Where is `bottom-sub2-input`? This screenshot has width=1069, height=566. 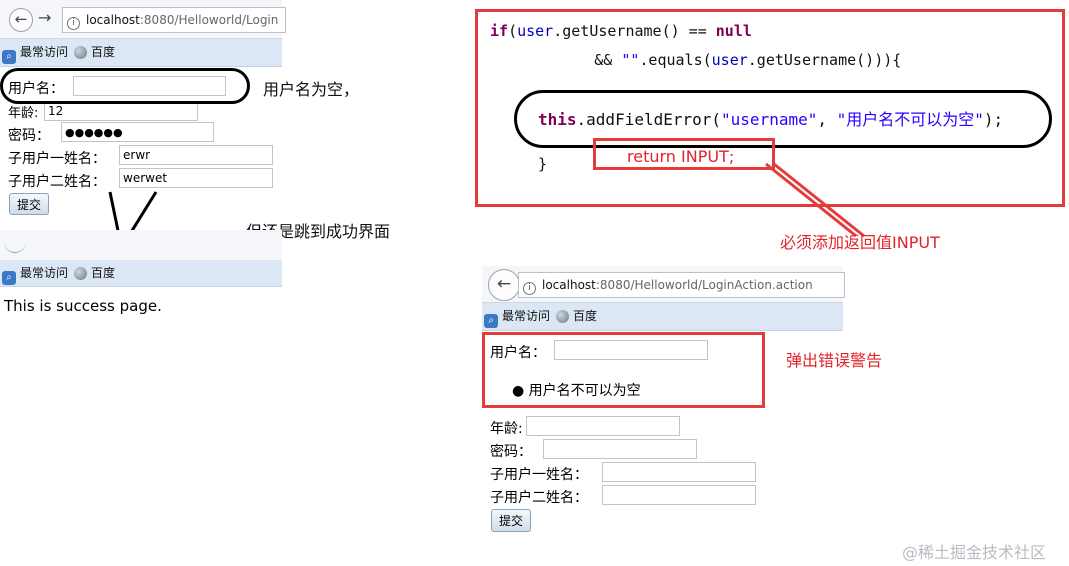
bottom-sub2-input is located at coordinates (679, 495).